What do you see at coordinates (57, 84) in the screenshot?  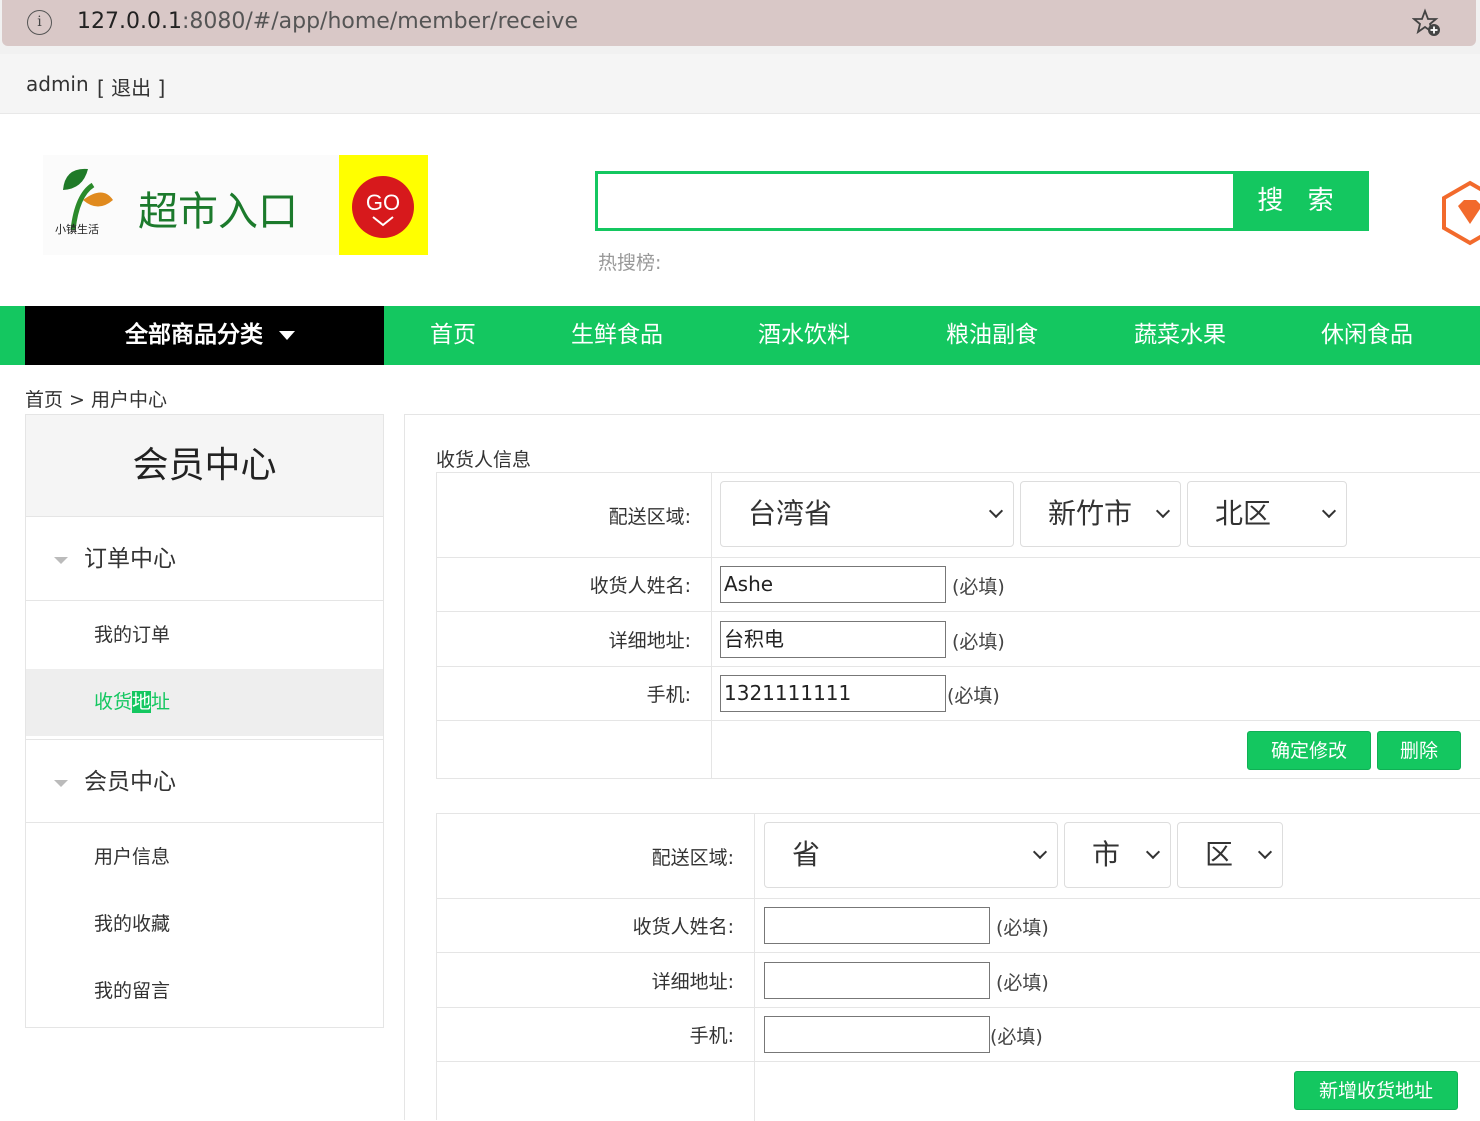 I see `username: admin` at bounding box center [57, 84].